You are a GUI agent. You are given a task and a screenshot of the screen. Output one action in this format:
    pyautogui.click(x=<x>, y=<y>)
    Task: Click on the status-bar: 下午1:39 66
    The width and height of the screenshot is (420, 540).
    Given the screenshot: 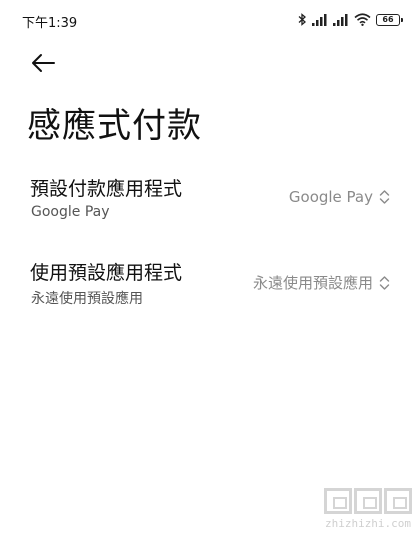 What is the action you would take?
    pyautogui.click(x=210, y=21)
    